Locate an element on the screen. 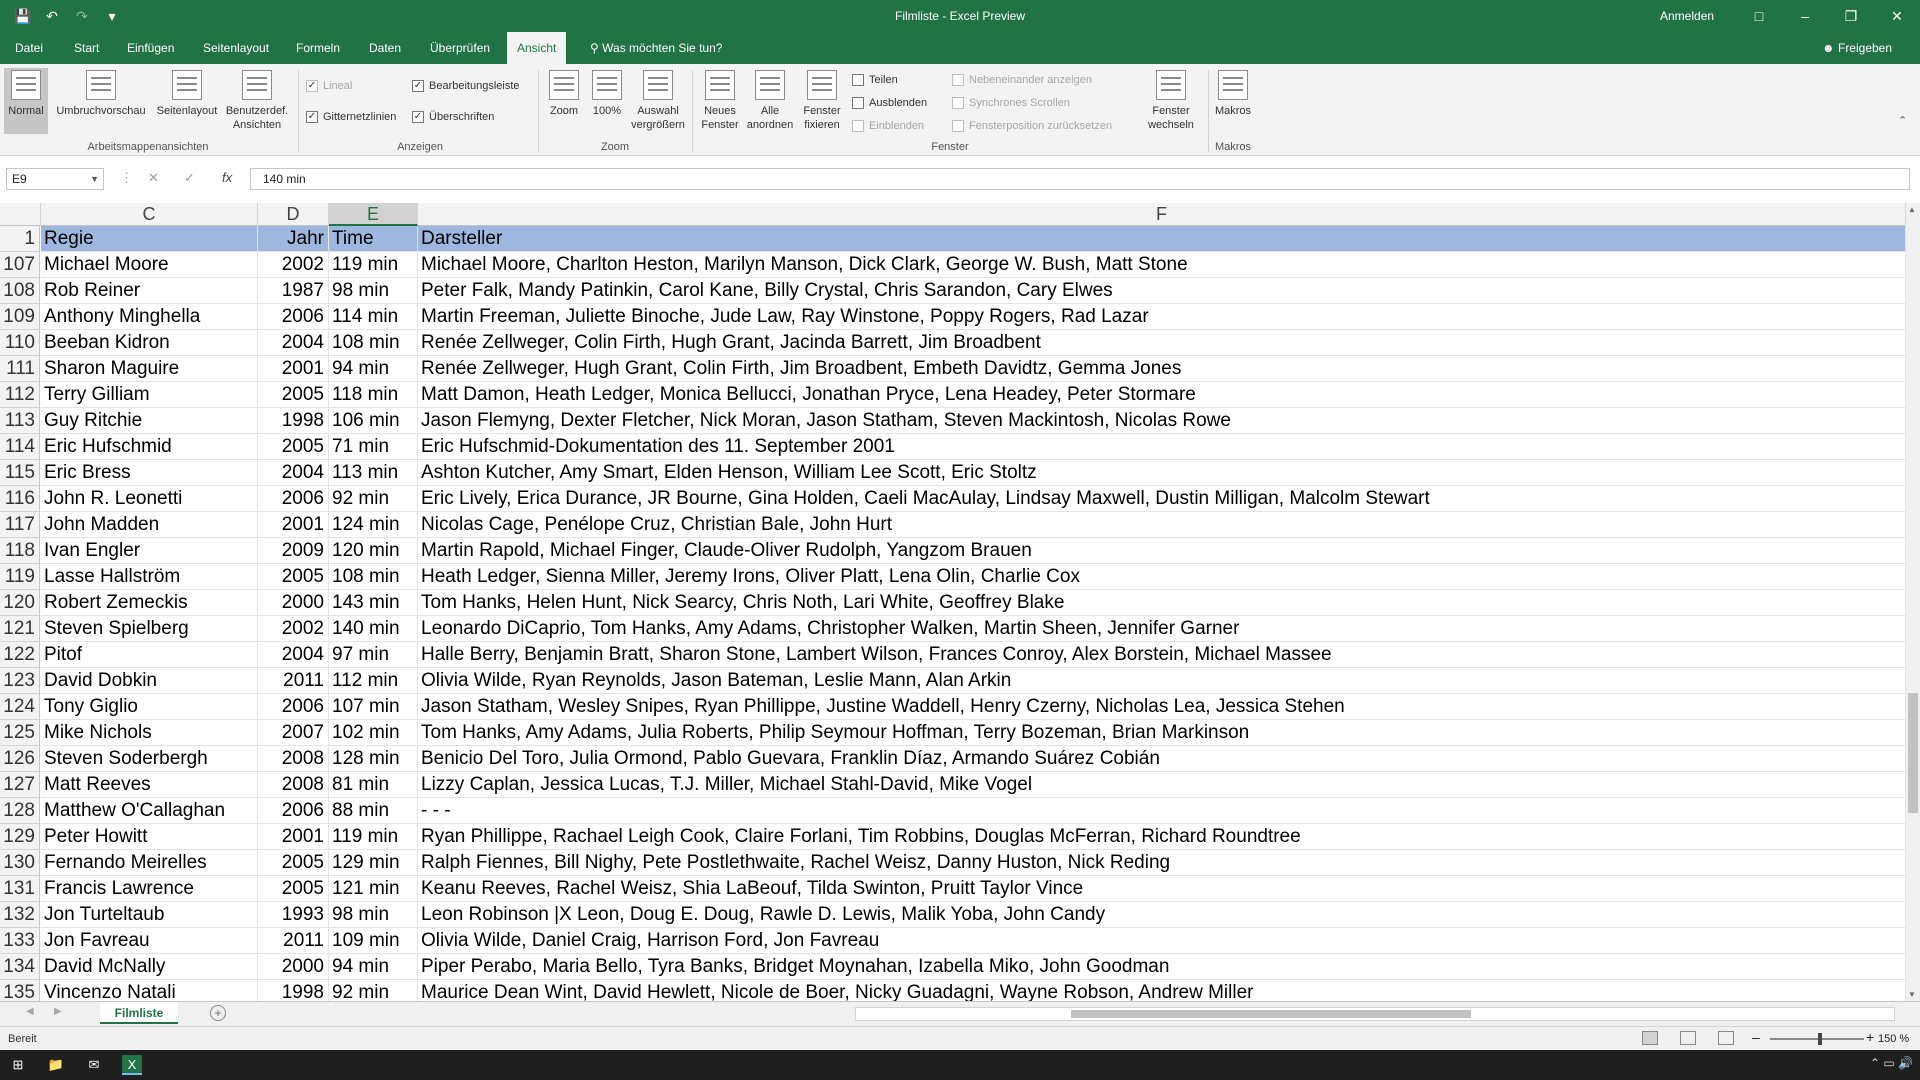  page-break-icon is located at coordinates (1726, 1038).